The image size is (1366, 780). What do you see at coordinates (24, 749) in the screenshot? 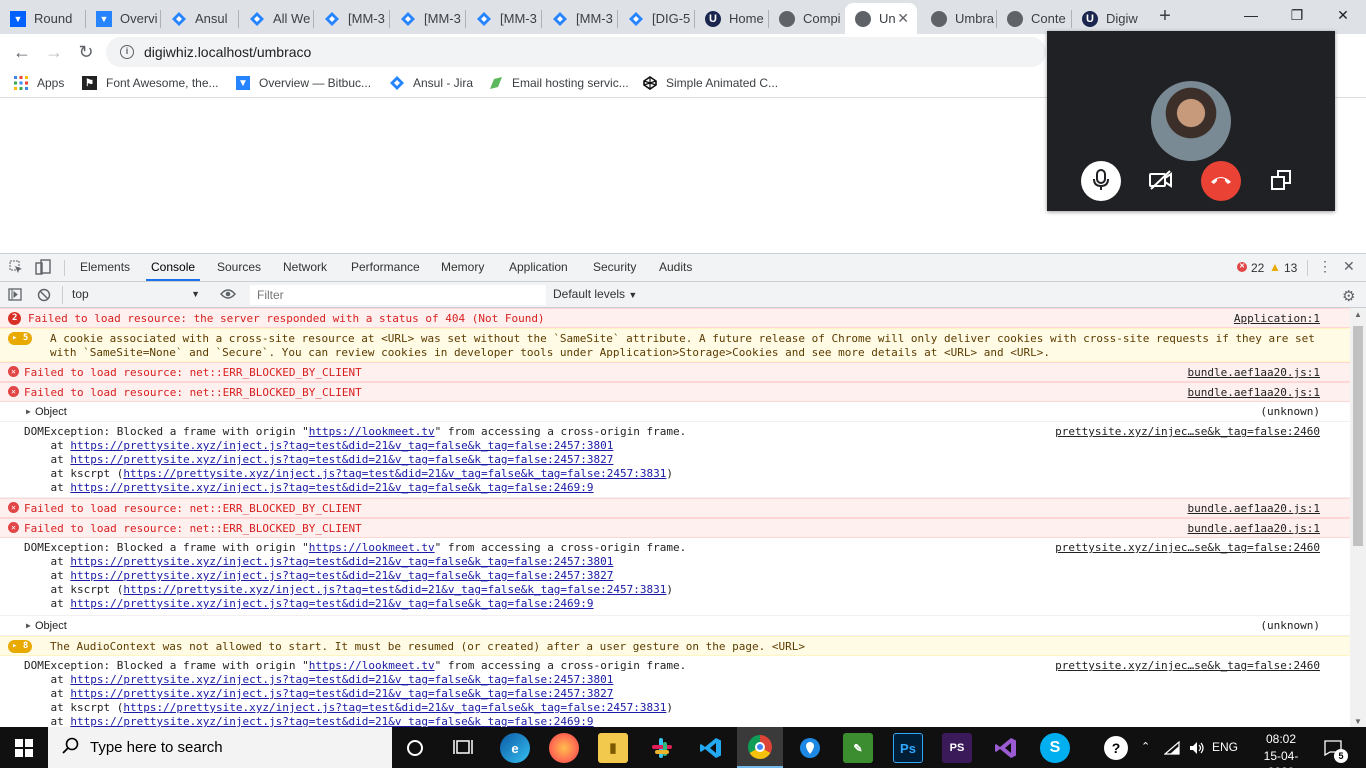
I see `windows-start-icon` at bounding box center [24, 749].